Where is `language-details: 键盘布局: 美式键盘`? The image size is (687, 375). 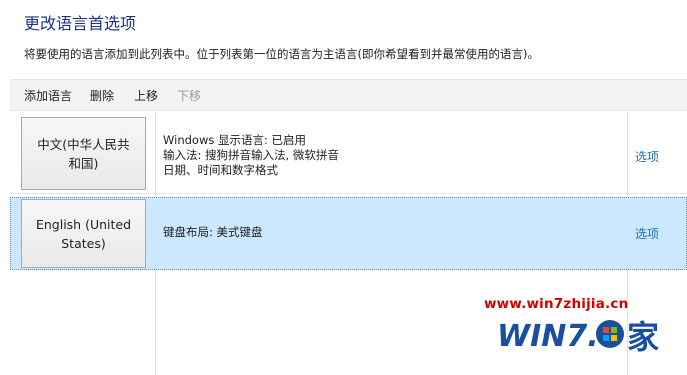
language-details: 键盘布局: 美式键盘 is located at coordinates (213, 232).